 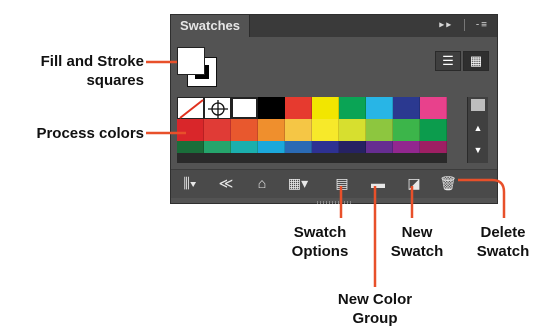 What do you see at coordinates (191, 61) in the screenshot?
I see `fill-square` at bounding box center [191, 61].